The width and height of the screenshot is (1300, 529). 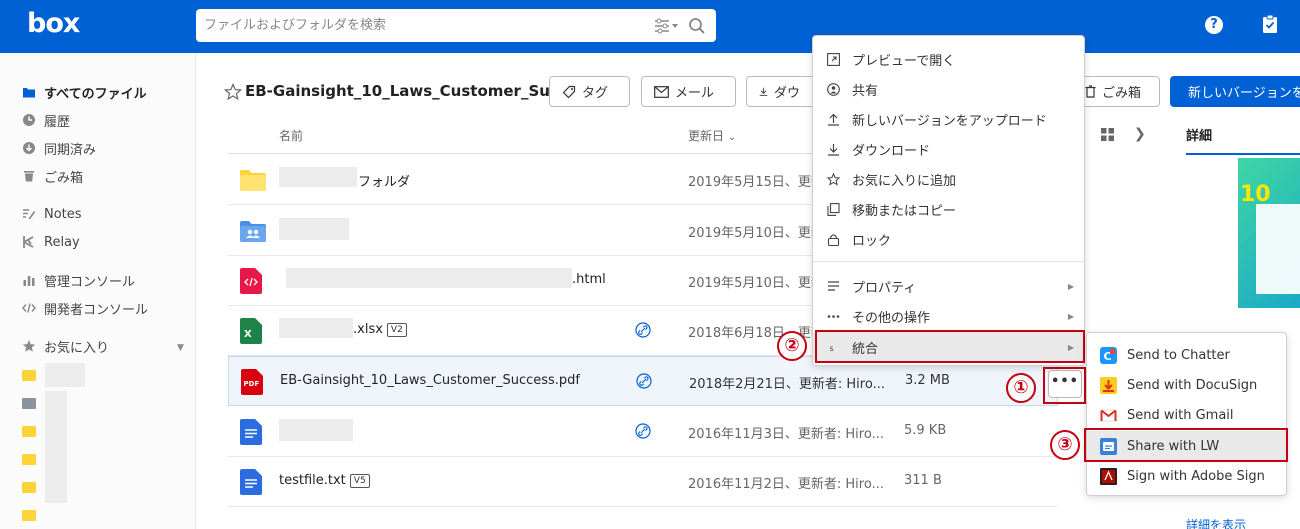 I want to click on more-icon, so click(x=833, y=316).